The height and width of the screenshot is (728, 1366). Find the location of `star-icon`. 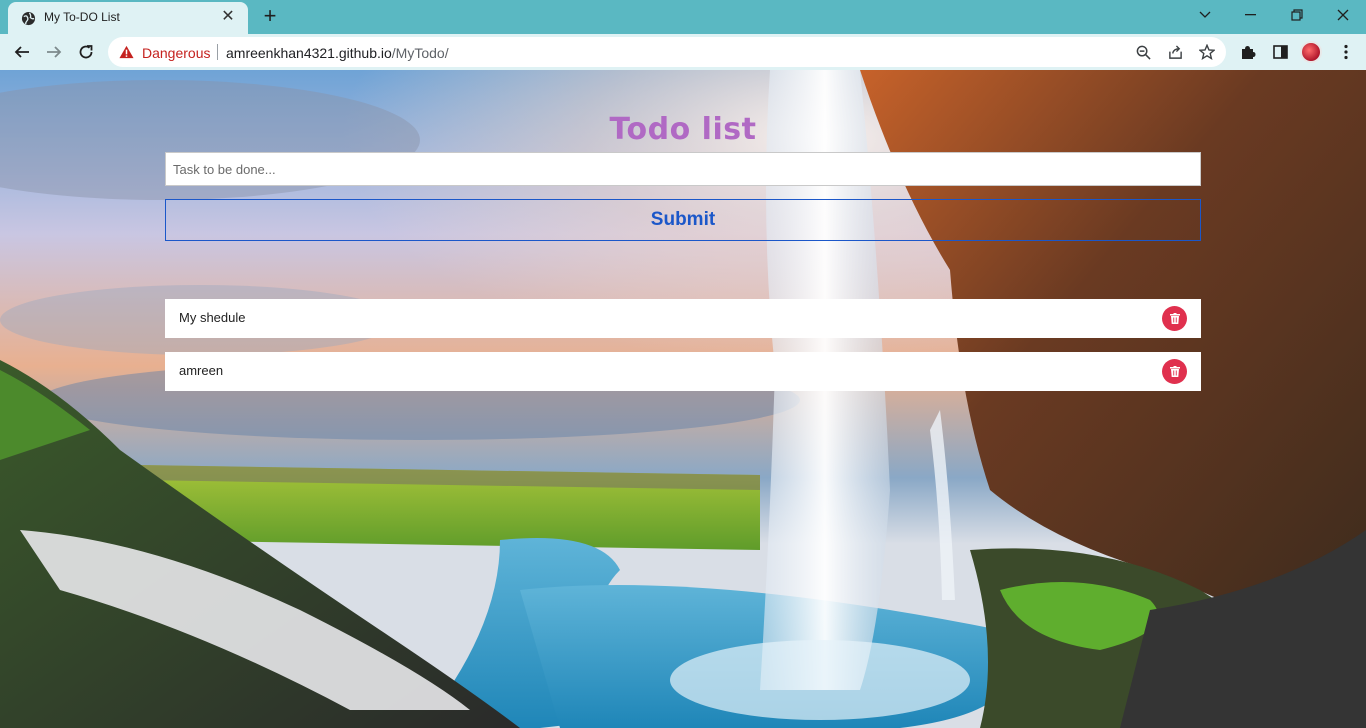

star-icon is located at coordinates (1207, 52).